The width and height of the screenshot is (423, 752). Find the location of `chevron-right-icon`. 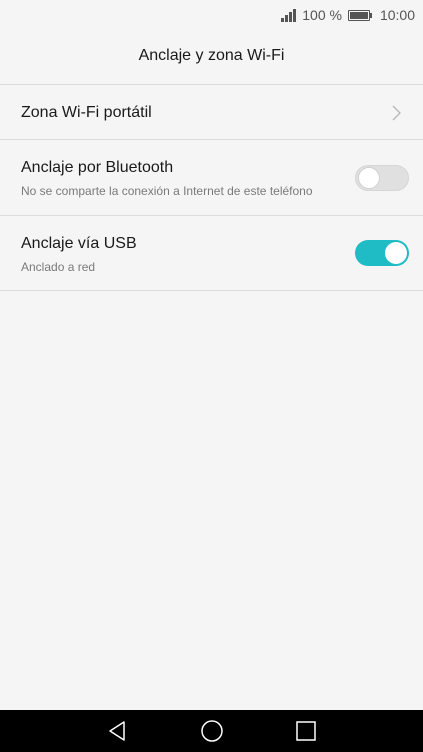

chevron-right-icon is located at coordinates (396, 113).